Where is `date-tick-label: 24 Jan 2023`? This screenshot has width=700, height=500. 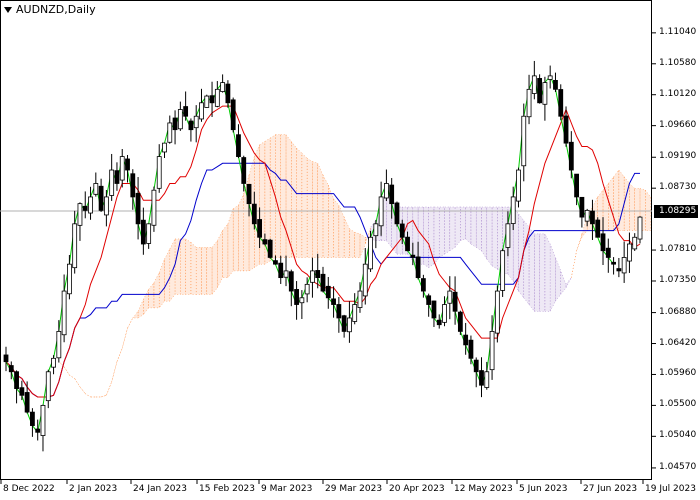 date-tick-label: 24 Jan 2023 is located at coordinates (160, 489).